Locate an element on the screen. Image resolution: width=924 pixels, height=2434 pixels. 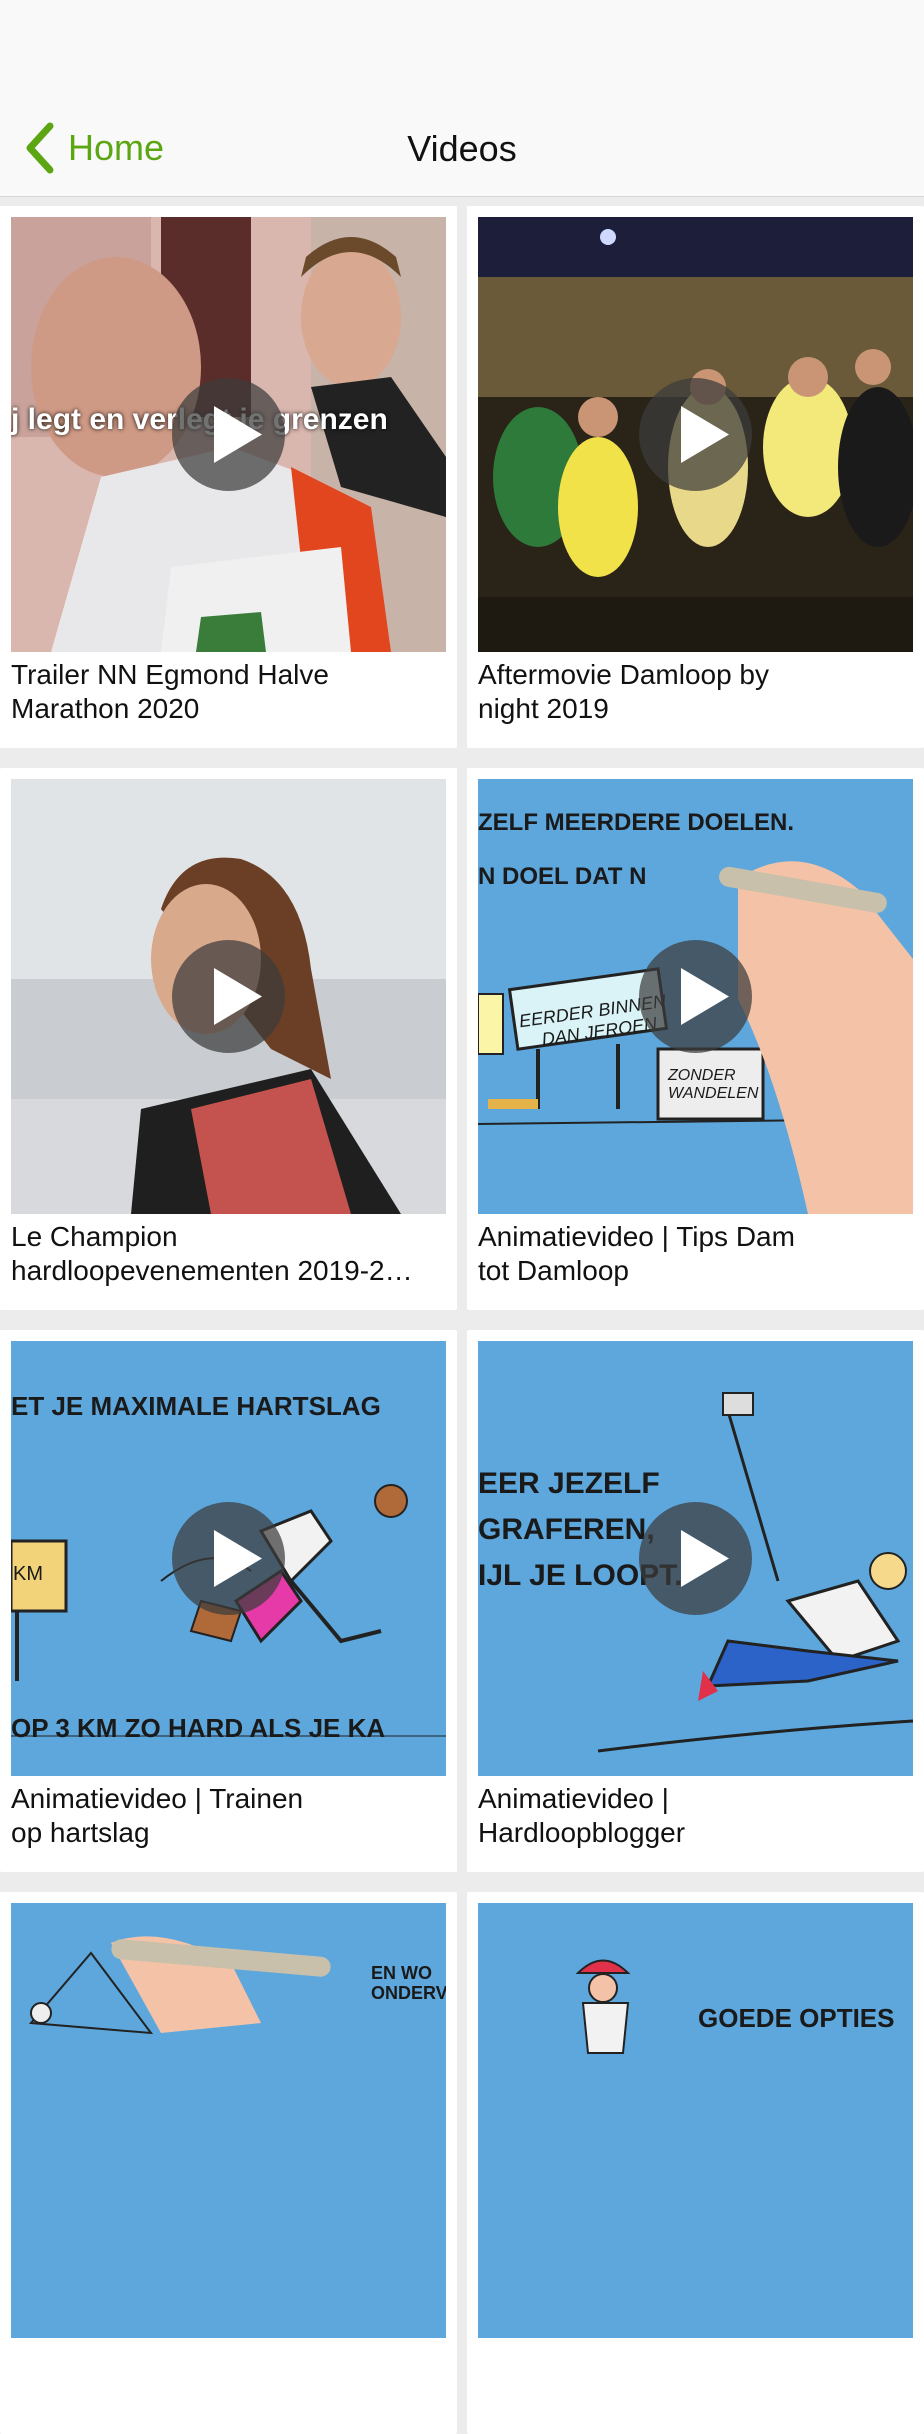
video-thumbnail: j legt en verlegt je grenzen is located at coordinates (228, 434).